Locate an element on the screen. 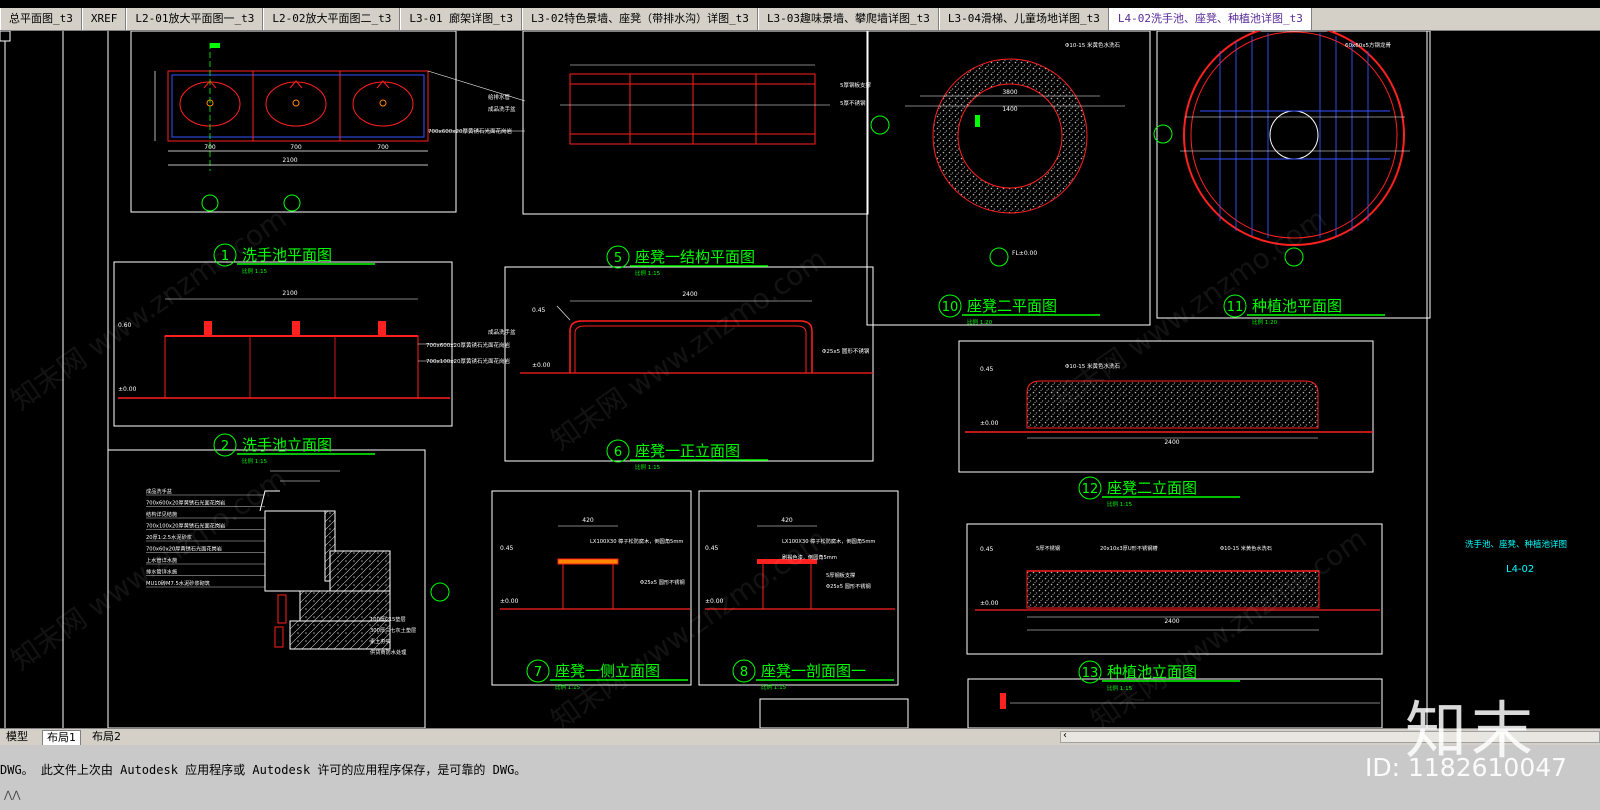 The width and height of the screenshot is (1600, 810). ann-basin2-tile1: 700x600x20厚黄锈石光面花岗岩 is located at coordinates (468, 345).